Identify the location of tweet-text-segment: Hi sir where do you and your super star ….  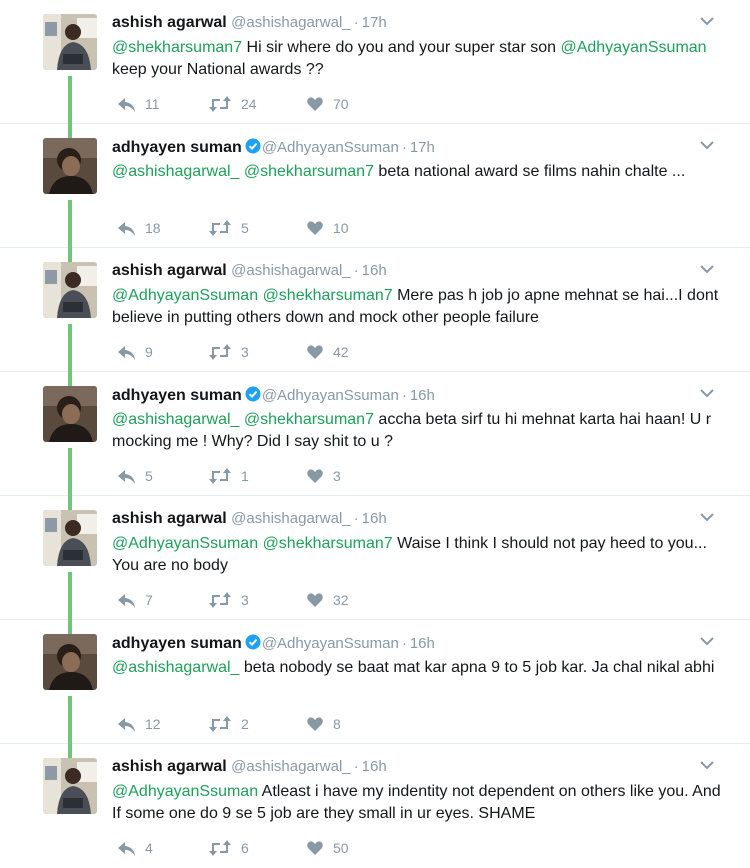
(401, 47).